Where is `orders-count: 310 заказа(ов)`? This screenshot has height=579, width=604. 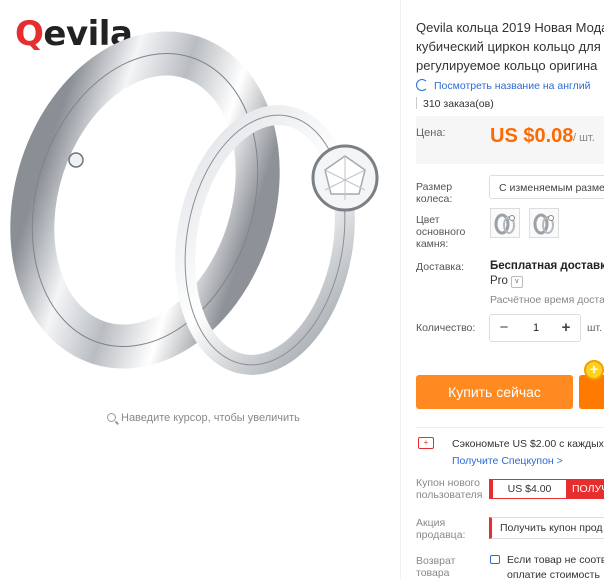 orders-count: 310 заказа(ов) is located at coordinates (455, 103).